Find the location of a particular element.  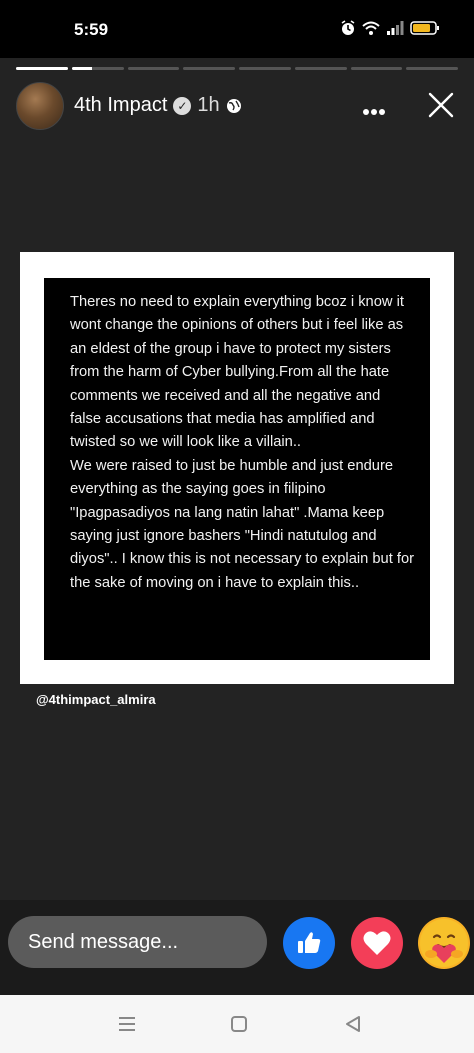

care-emoji-icon is located at coordinates (444, 943).